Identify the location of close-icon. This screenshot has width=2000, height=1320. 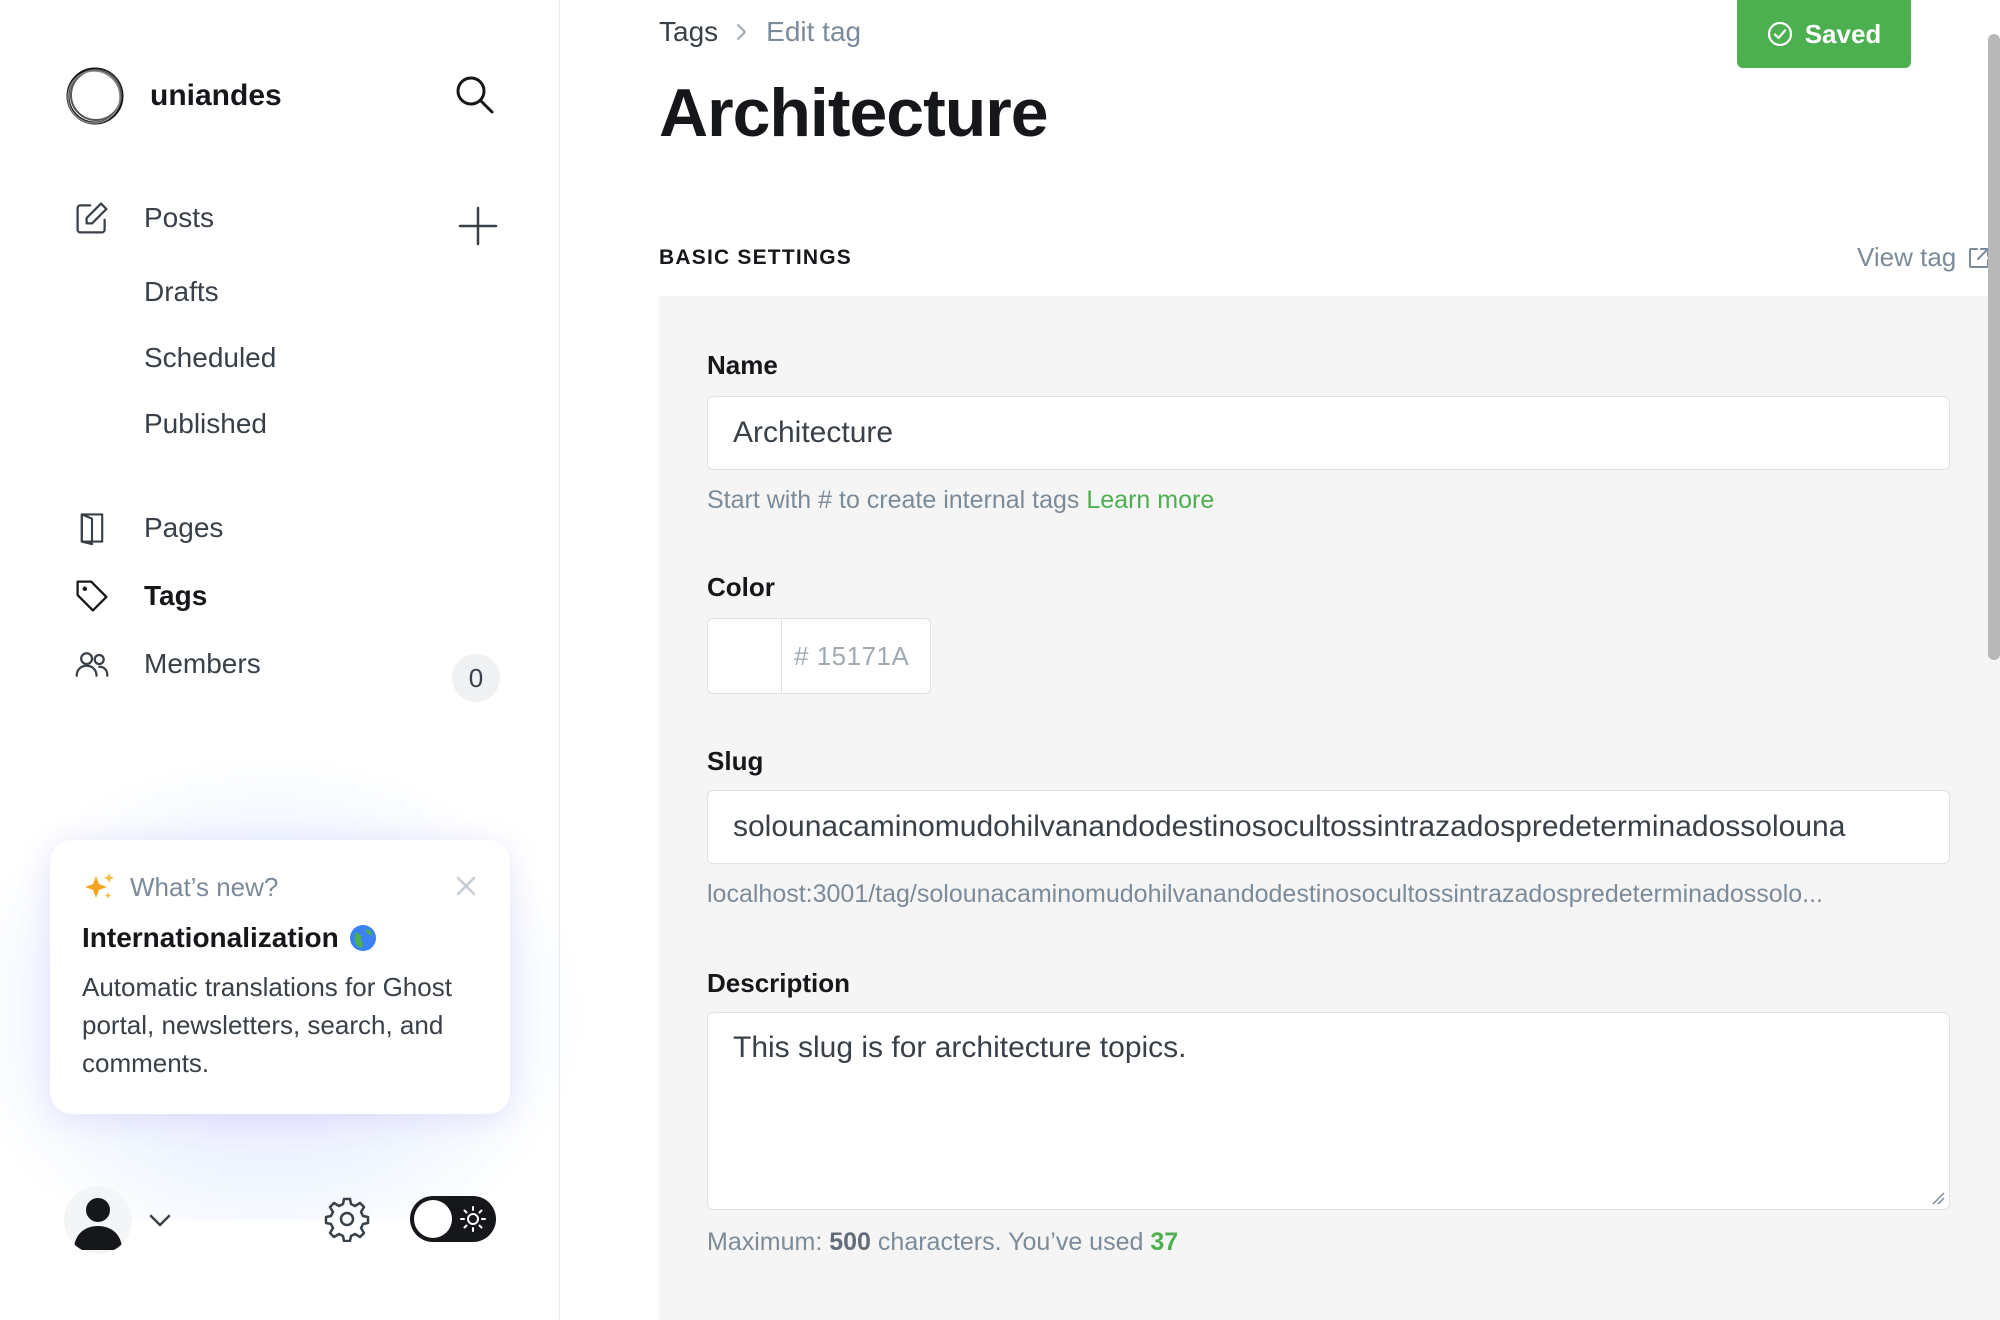
(466, 886).